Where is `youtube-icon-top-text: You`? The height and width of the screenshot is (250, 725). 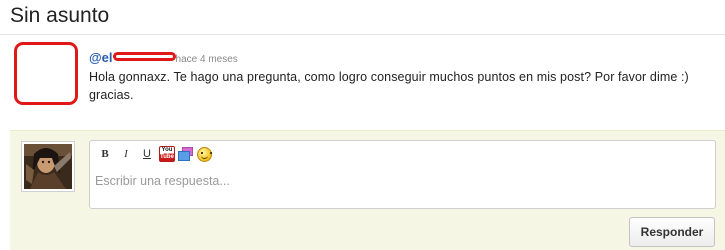 youtube-icon-top-text: You is located at coordinates (167, 150).